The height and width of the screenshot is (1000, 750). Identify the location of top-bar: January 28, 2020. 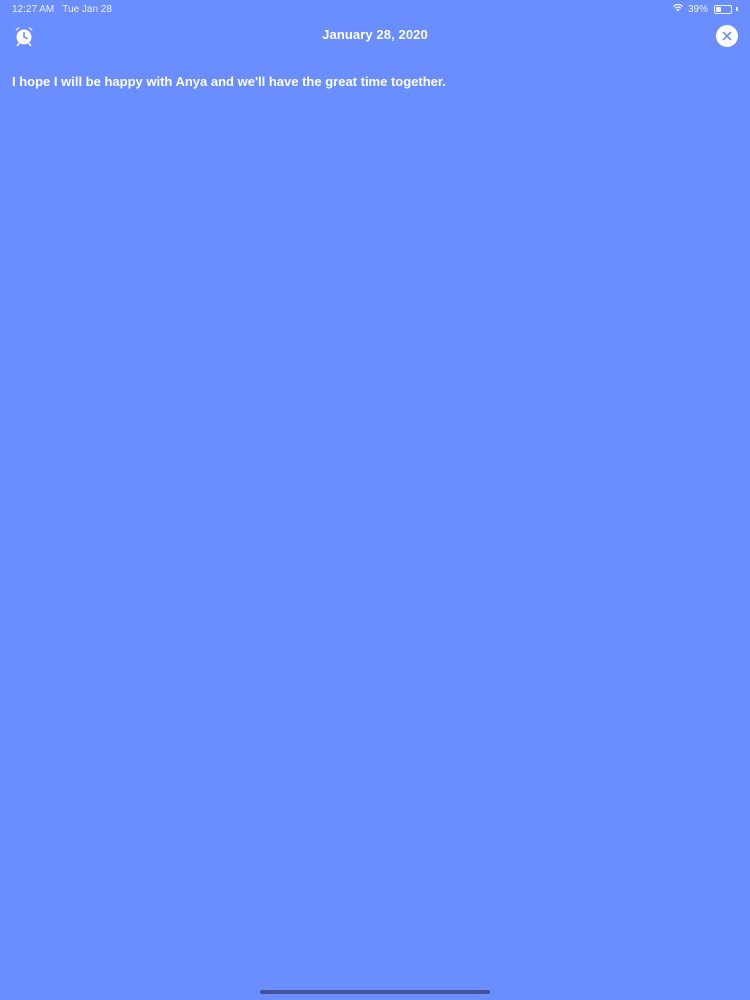
(375, 36).